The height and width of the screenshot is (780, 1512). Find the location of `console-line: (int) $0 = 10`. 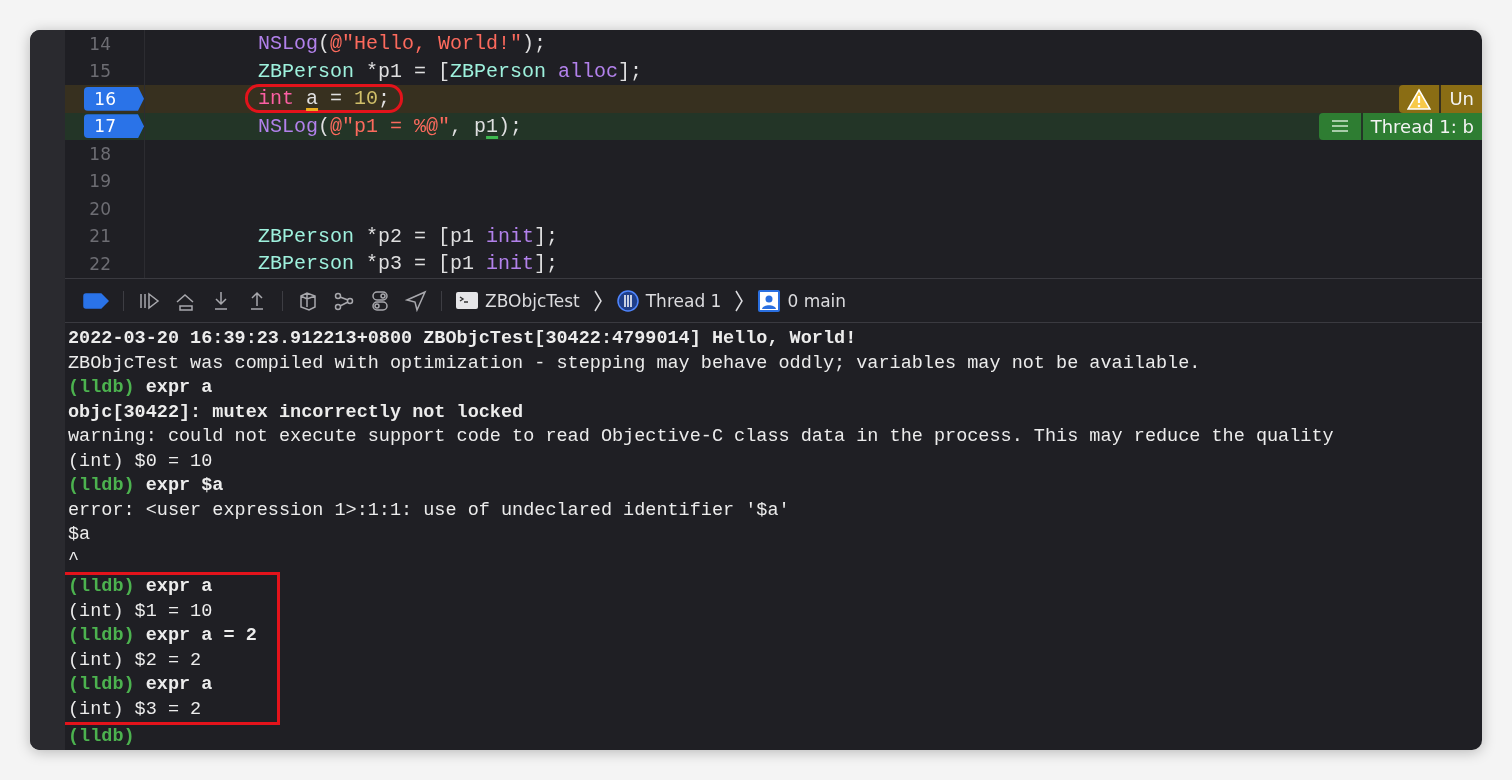

console-line: (int) $0 = 10 is located at coordinates (141, 461).